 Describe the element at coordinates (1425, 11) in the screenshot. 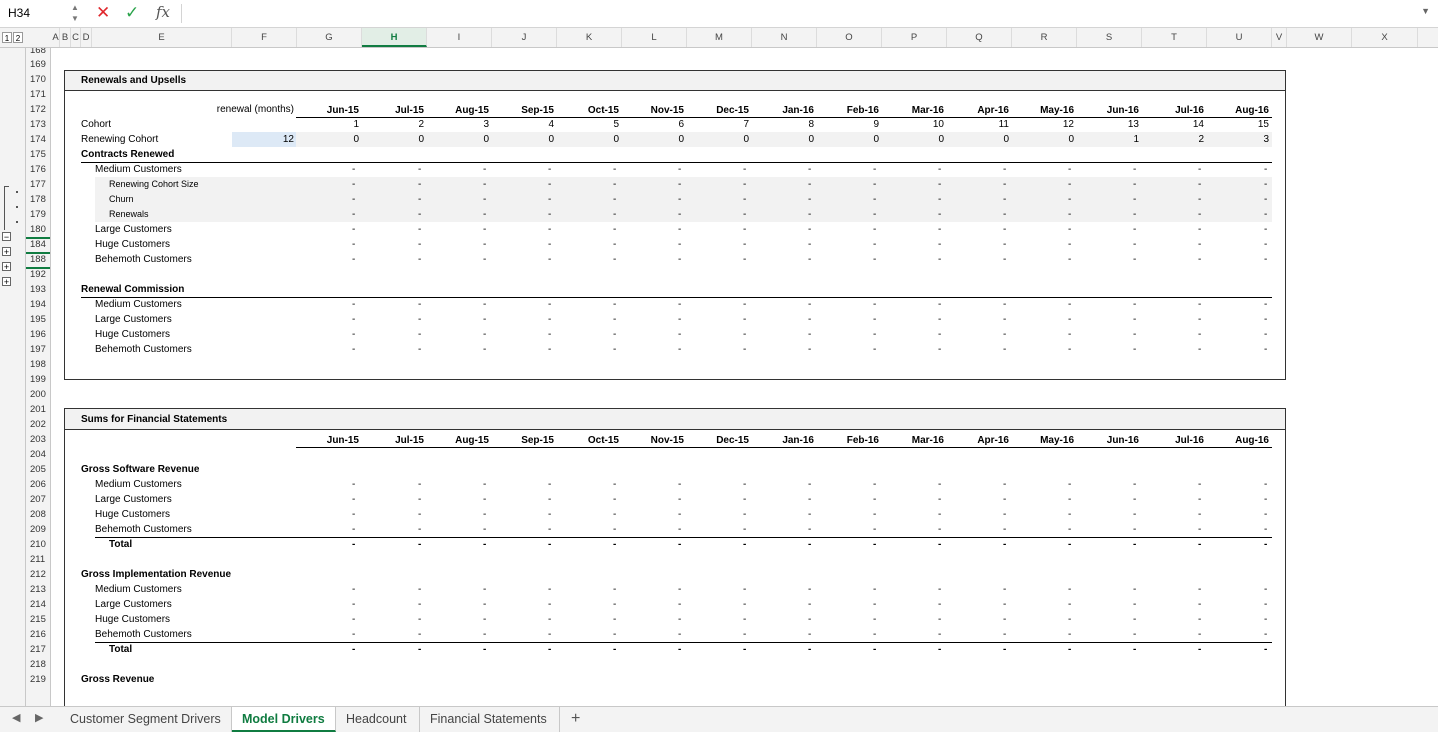

I see `chevron-down-icon: ▼` at that location.